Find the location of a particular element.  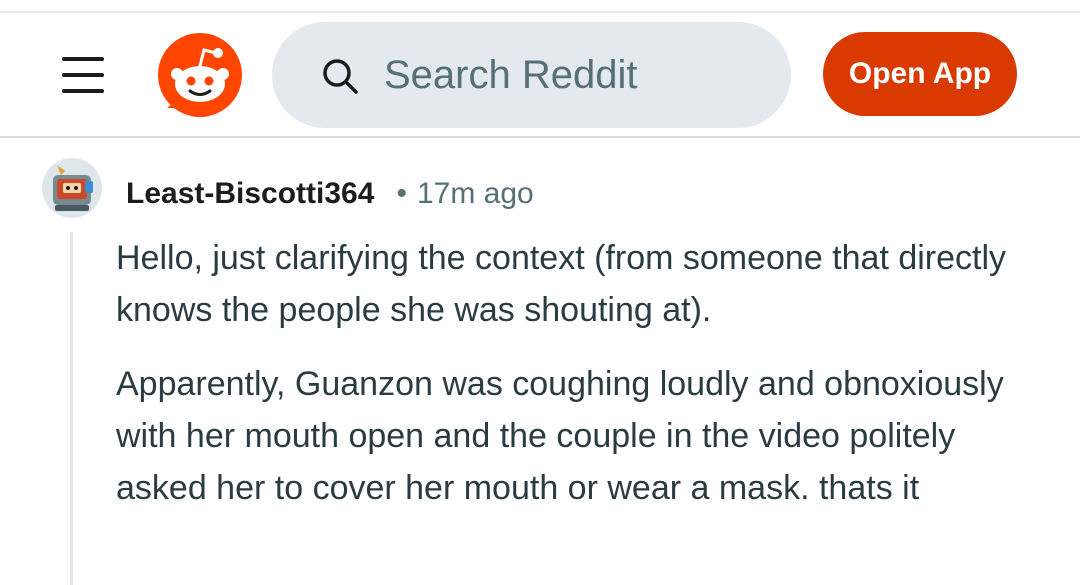

comment-meta: Least-Biscotti364 • 17m ago is located at coordinates (330, 194).